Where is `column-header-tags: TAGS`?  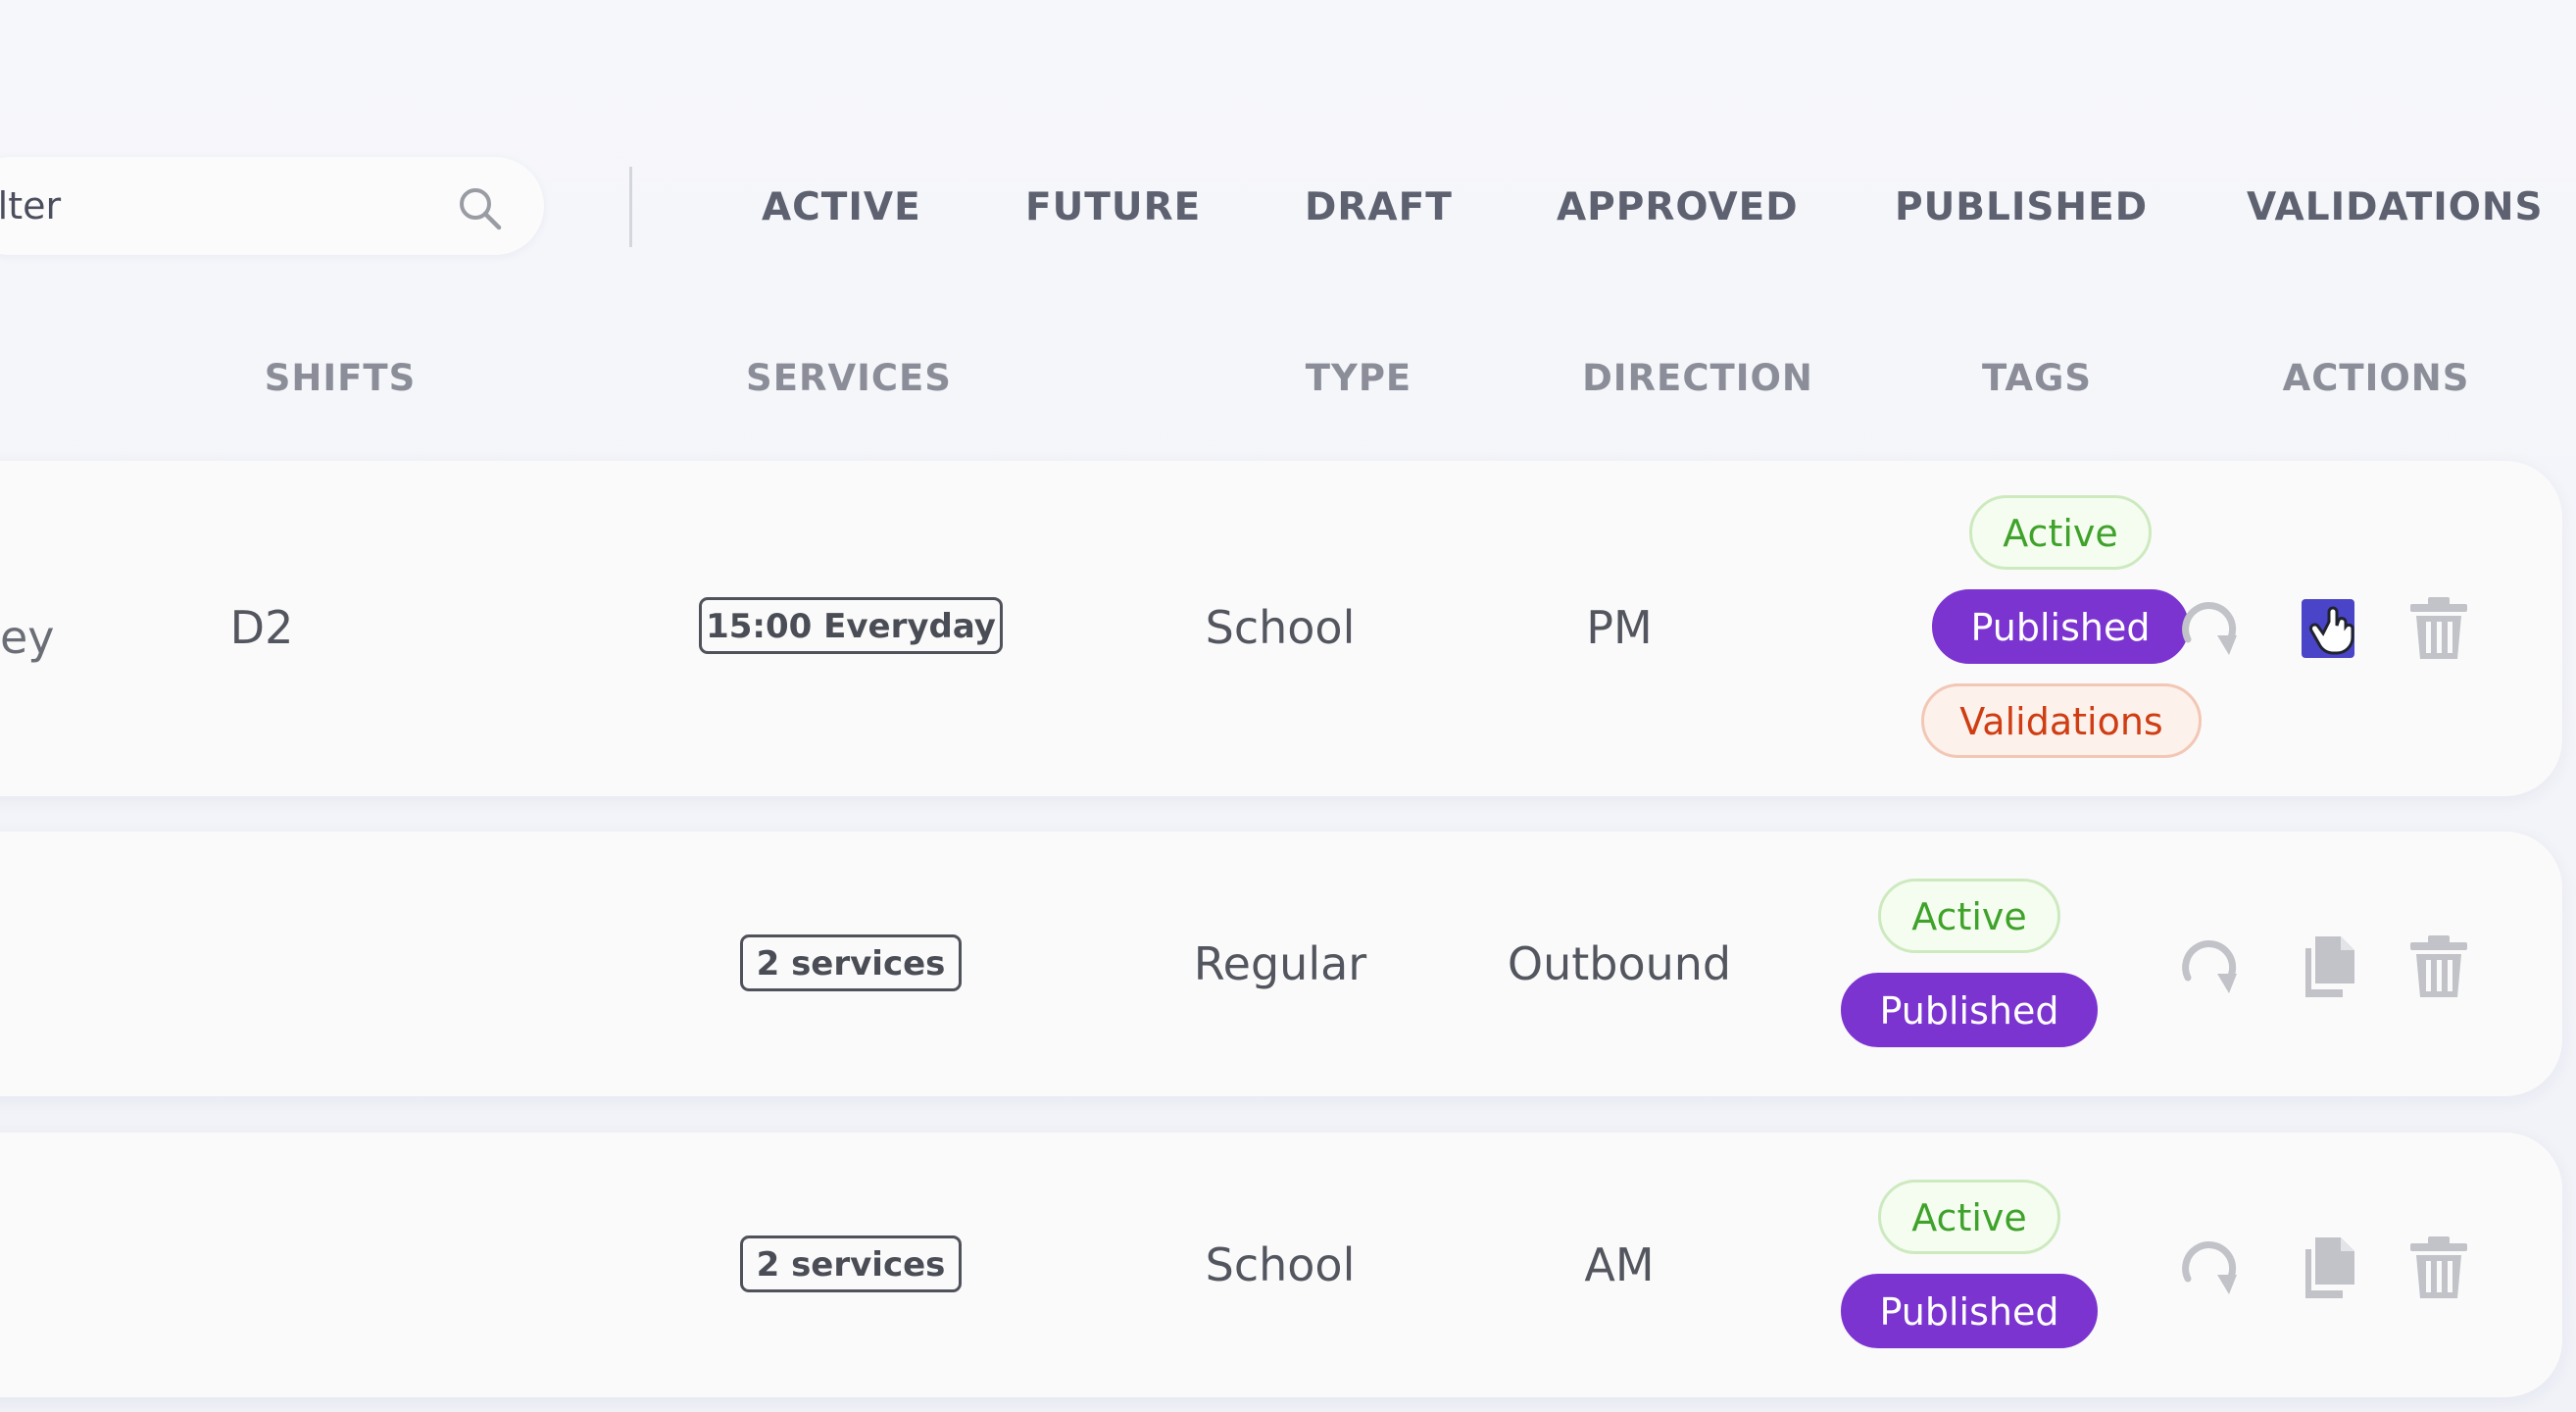
column-header-tags: TAGS is located at coordinates (2037, 378).